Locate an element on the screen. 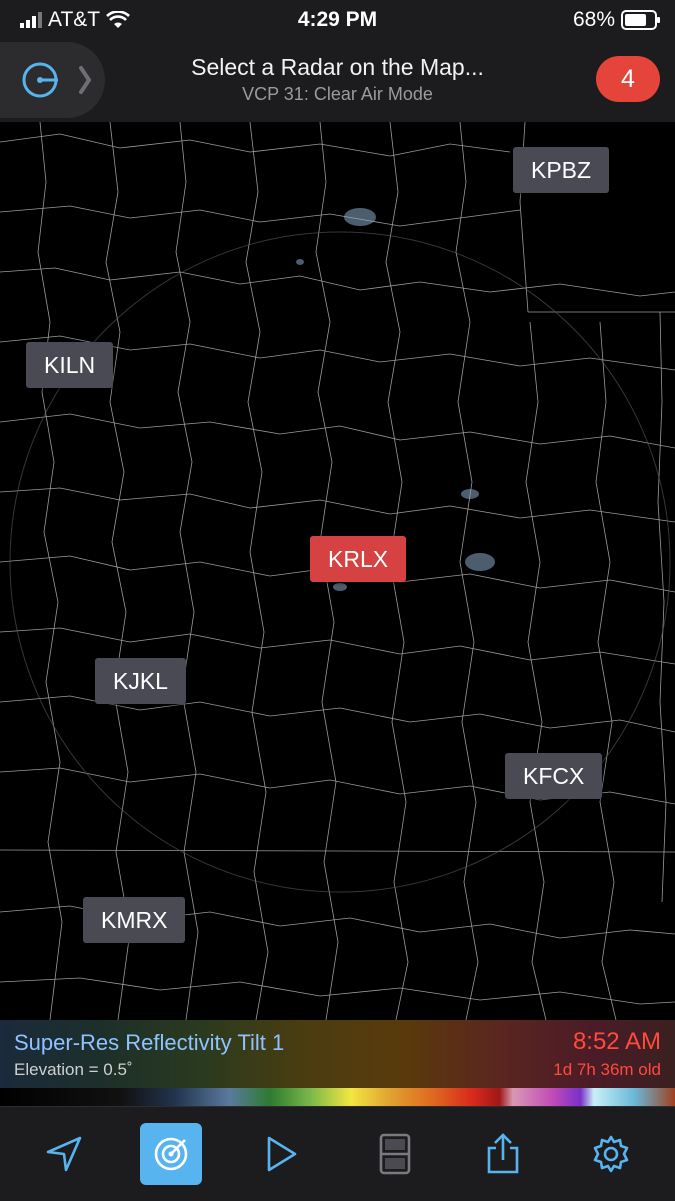 The width and height of the screenshot is (675, 1201). gear-icon is located at coordinates (611, 1154).